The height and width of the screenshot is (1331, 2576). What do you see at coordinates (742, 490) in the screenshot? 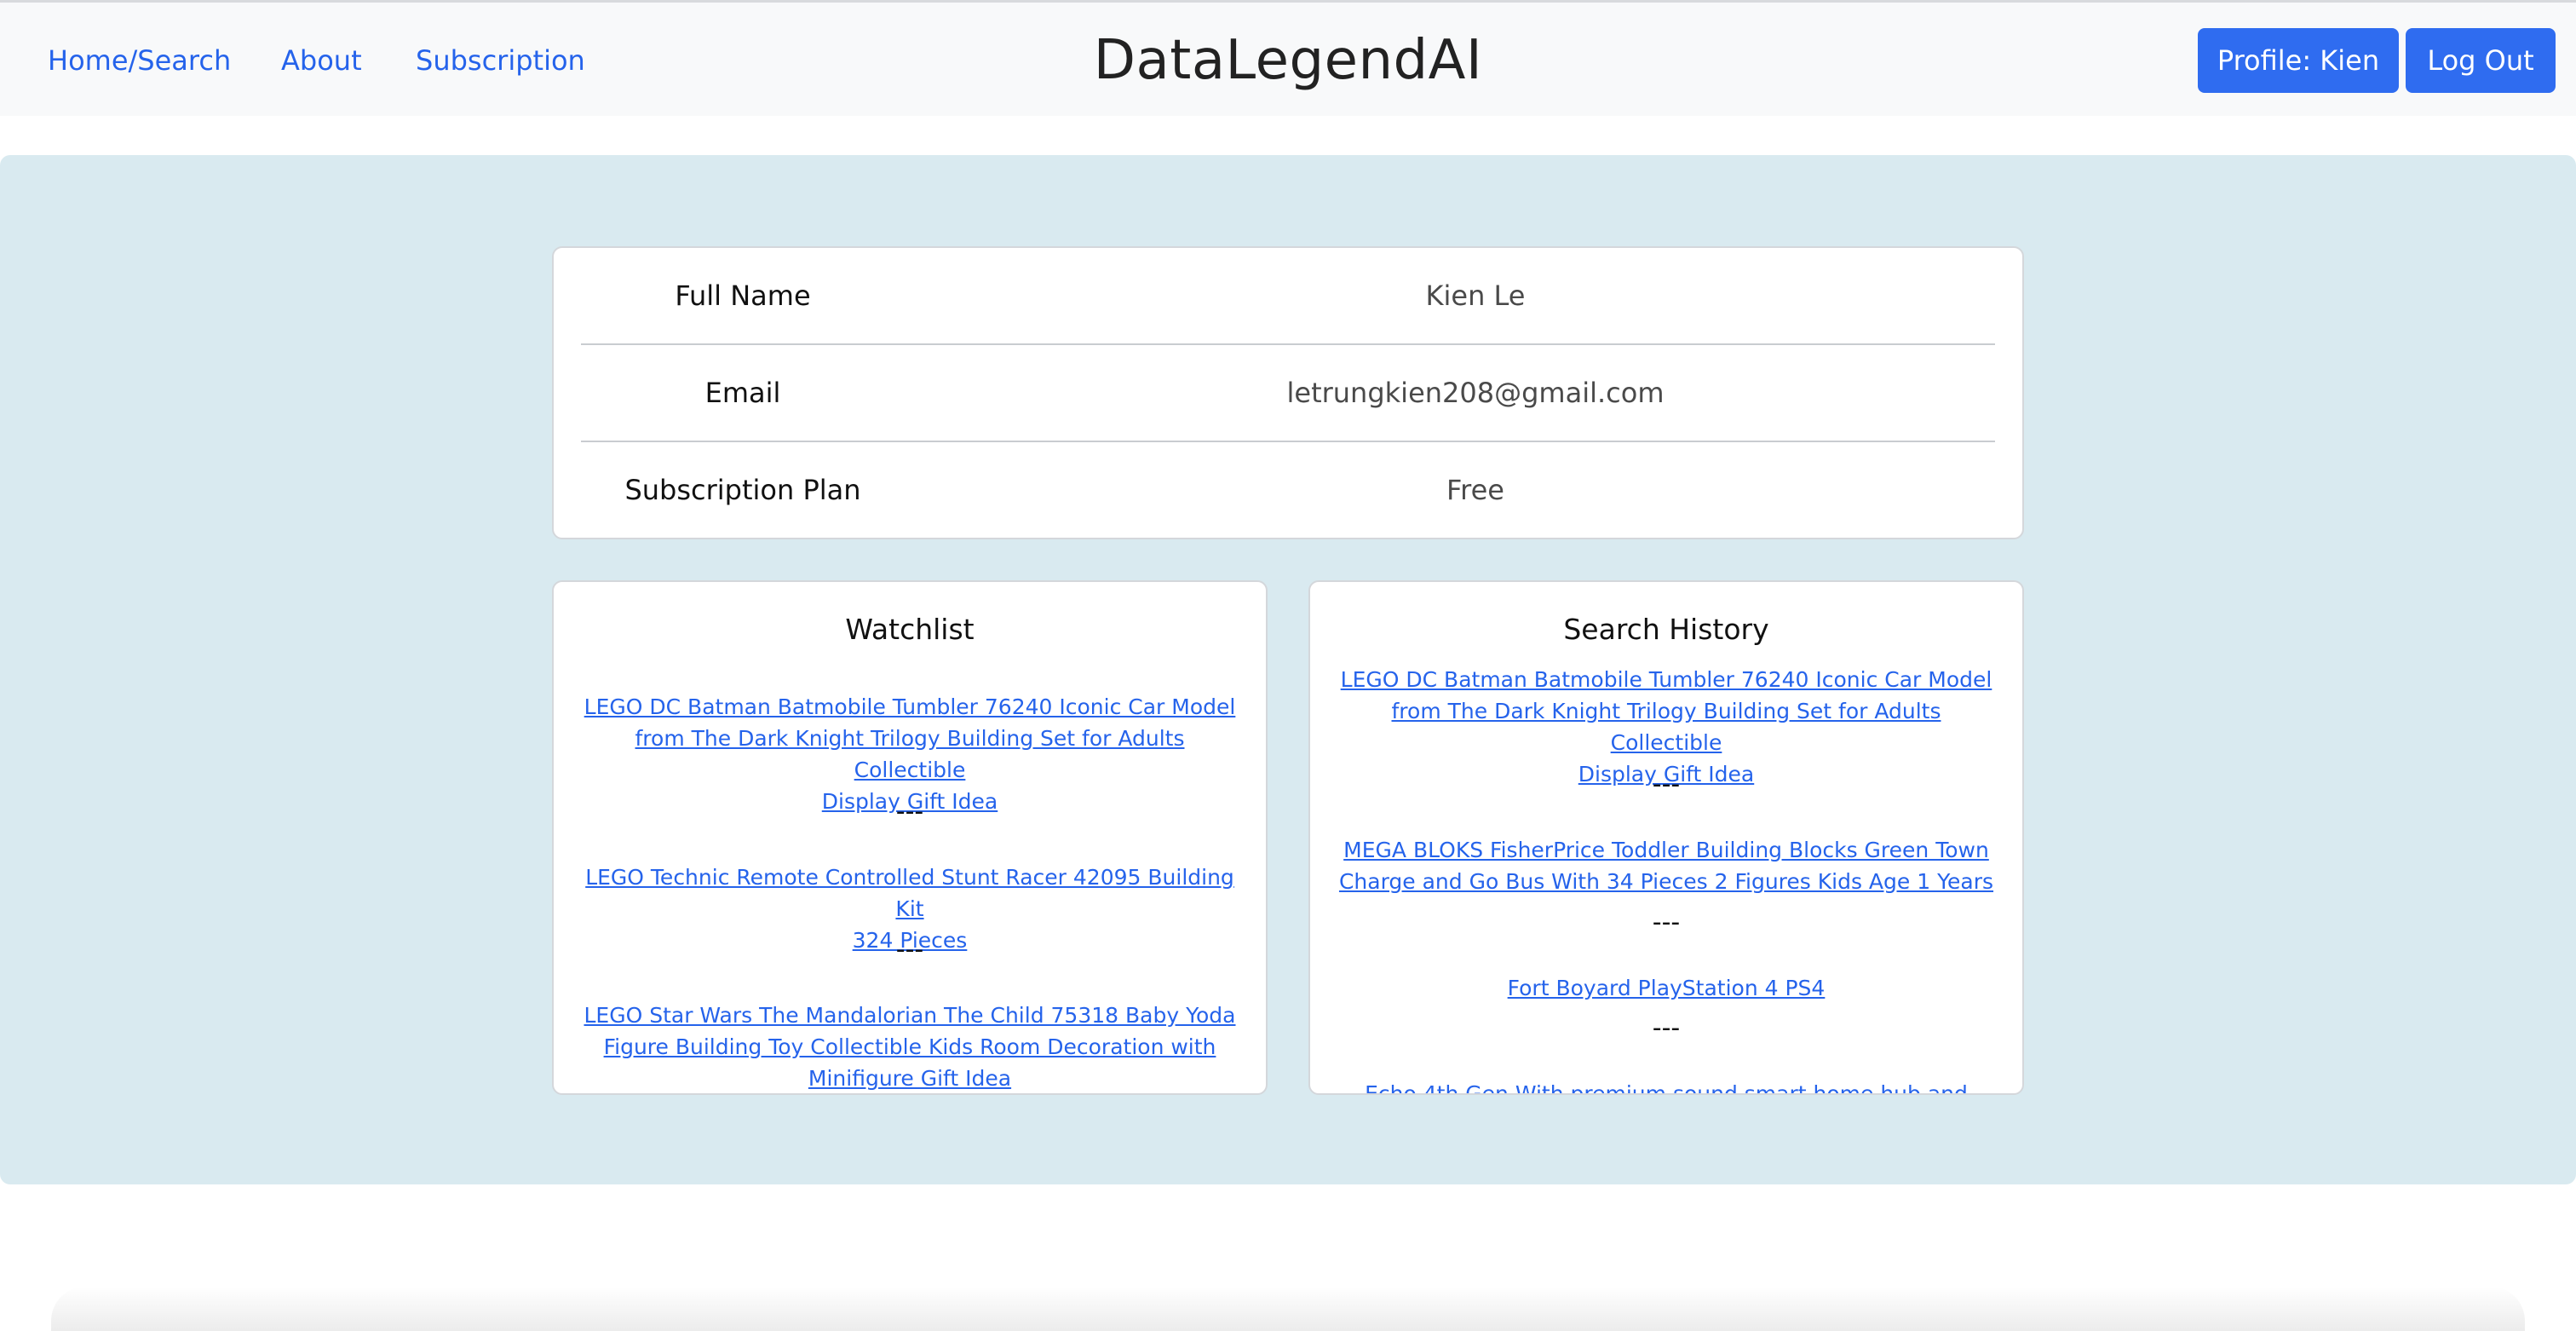
I see `subscription-plan-label: Subscription Plan` at bounding box center [742, 490].